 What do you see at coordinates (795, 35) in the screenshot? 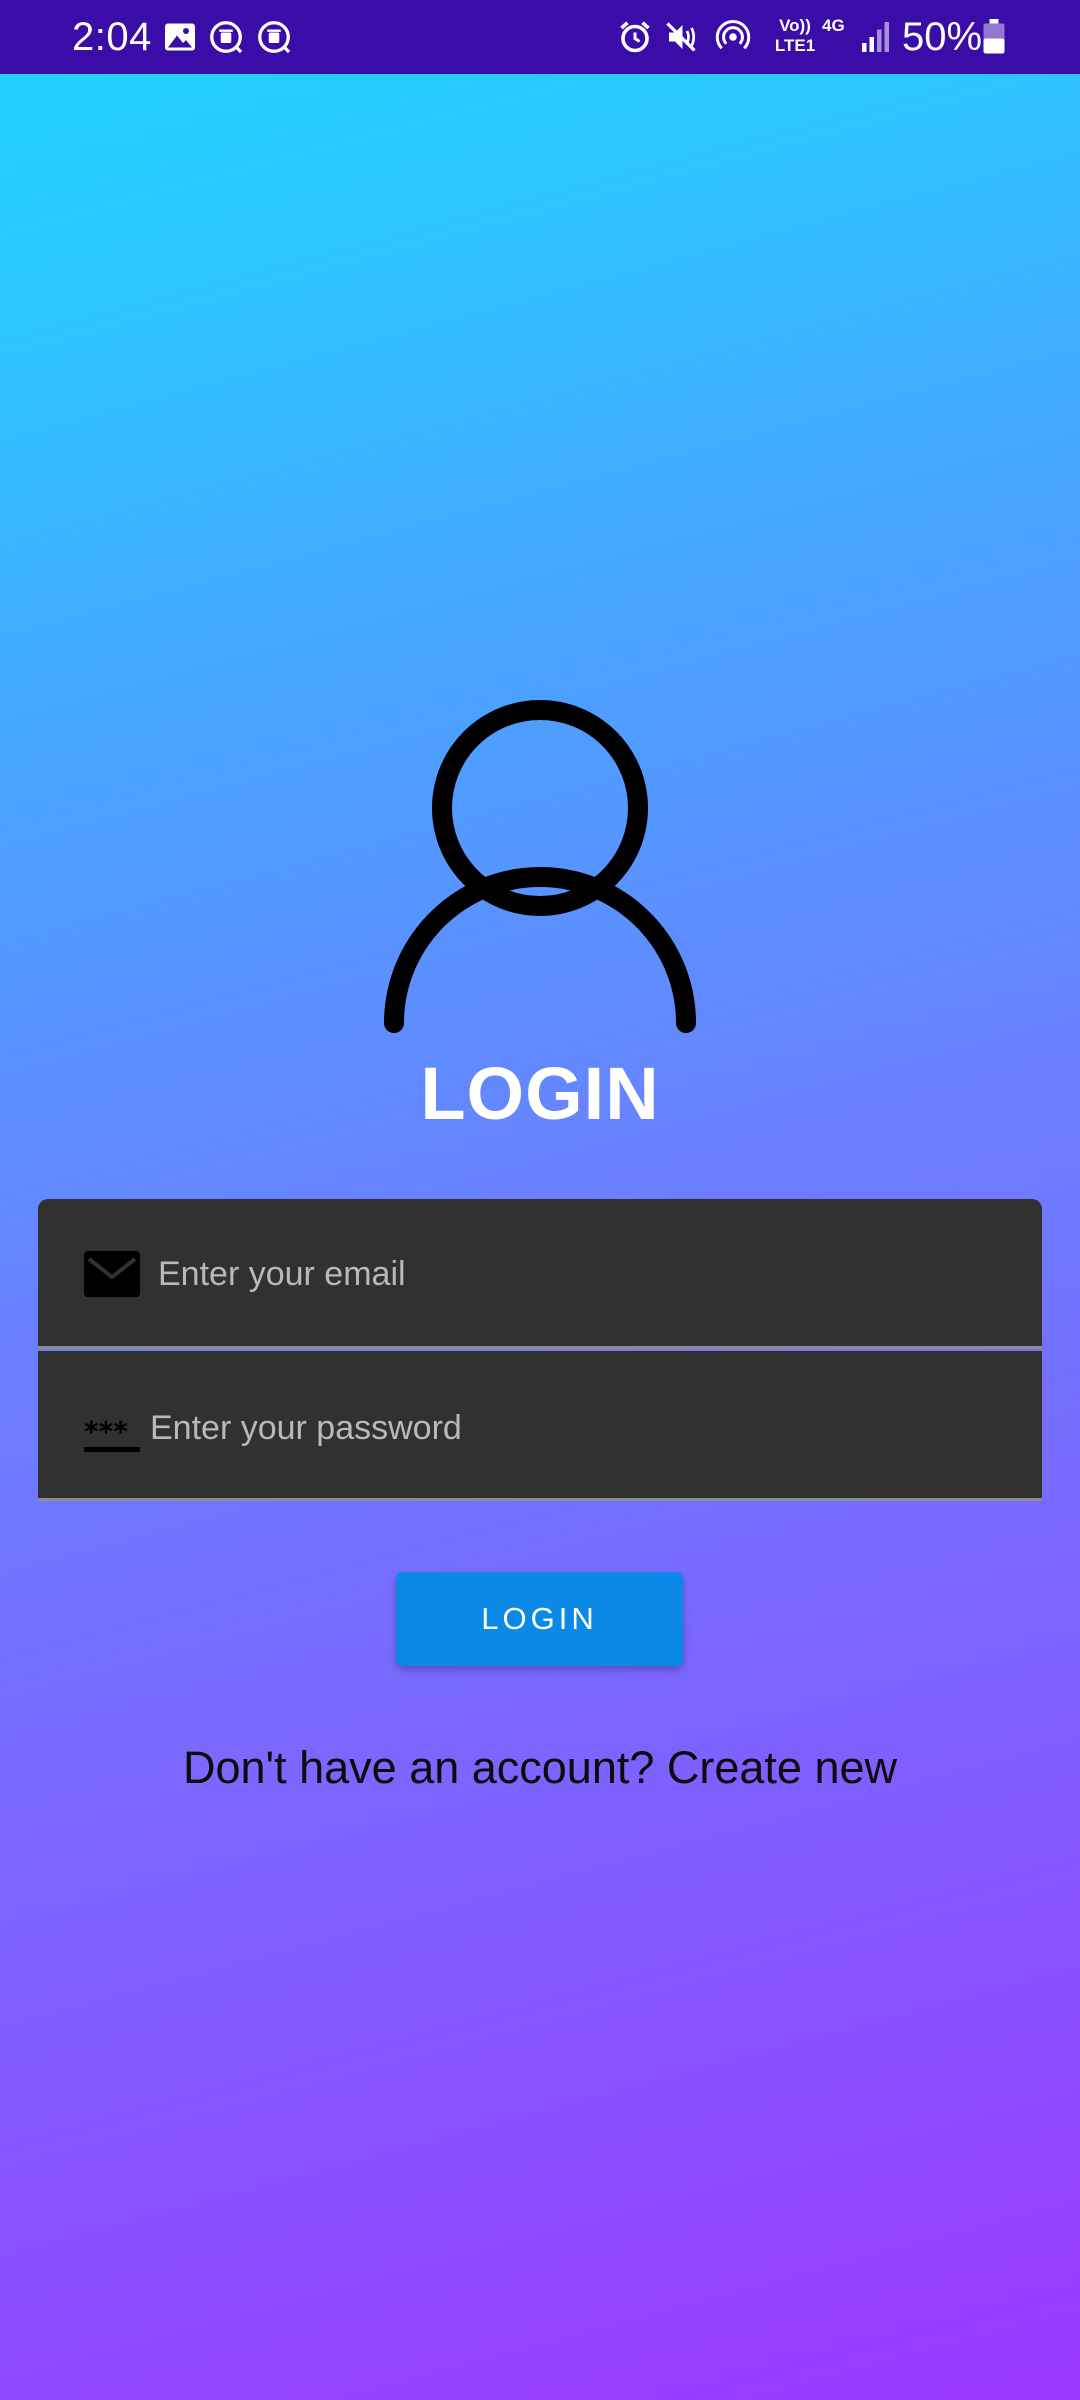
I see `volte-icon: Vo)) LTE1` at bounding box center [795, 35].